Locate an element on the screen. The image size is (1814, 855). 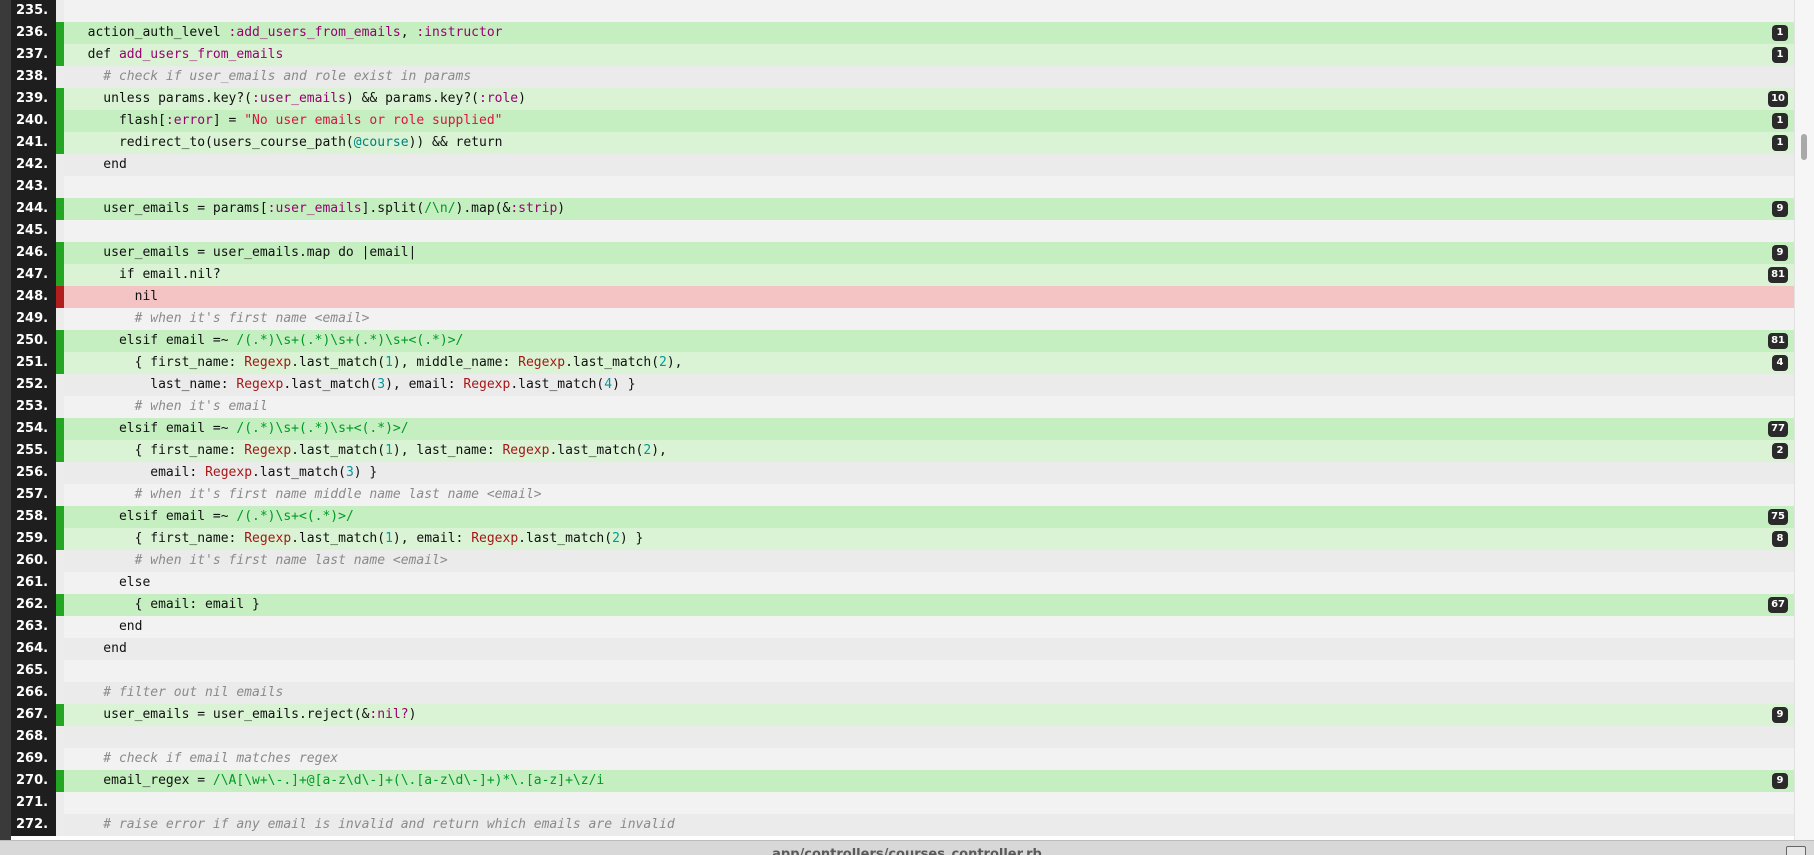
hit-count-badge: 4 is located at coordinates (1780, 363).